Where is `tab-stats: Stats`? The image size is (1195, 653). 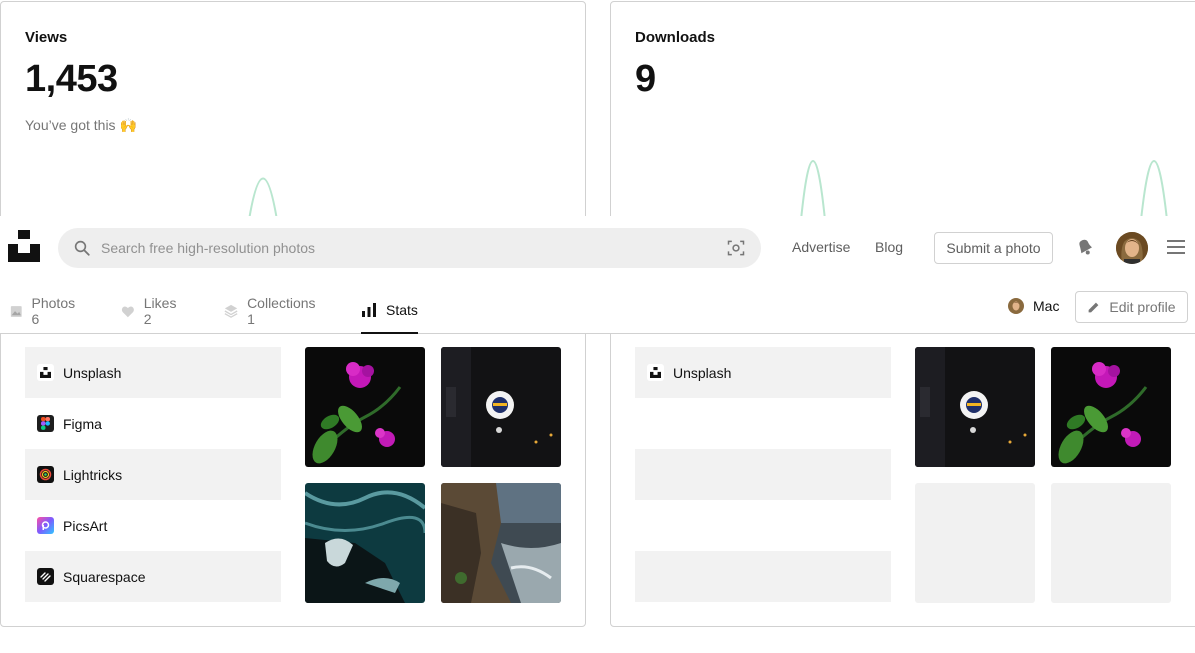 tab-stats: Stats is located at coordinates (389, 311).